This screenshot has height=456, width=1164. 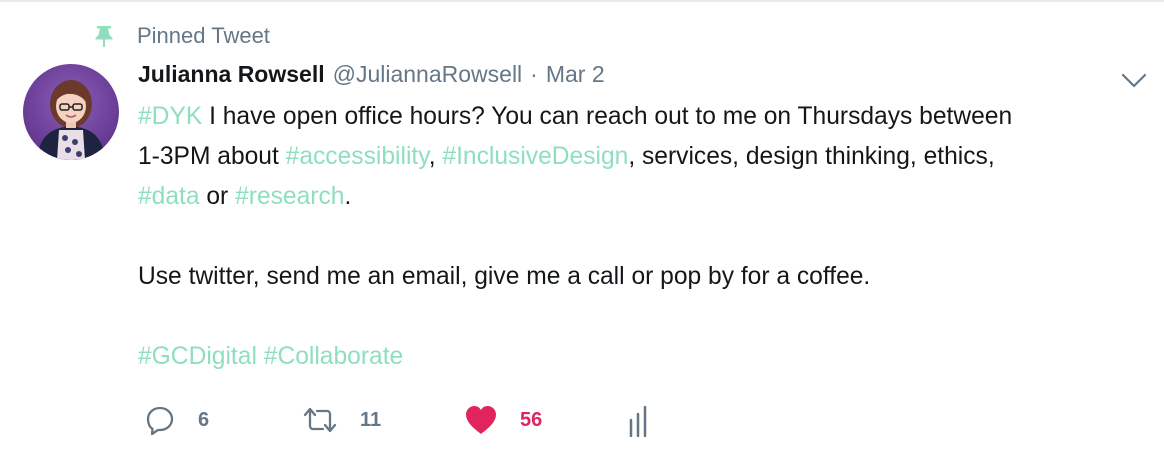 I want to click on top-divider, so click(x=582, y=1).